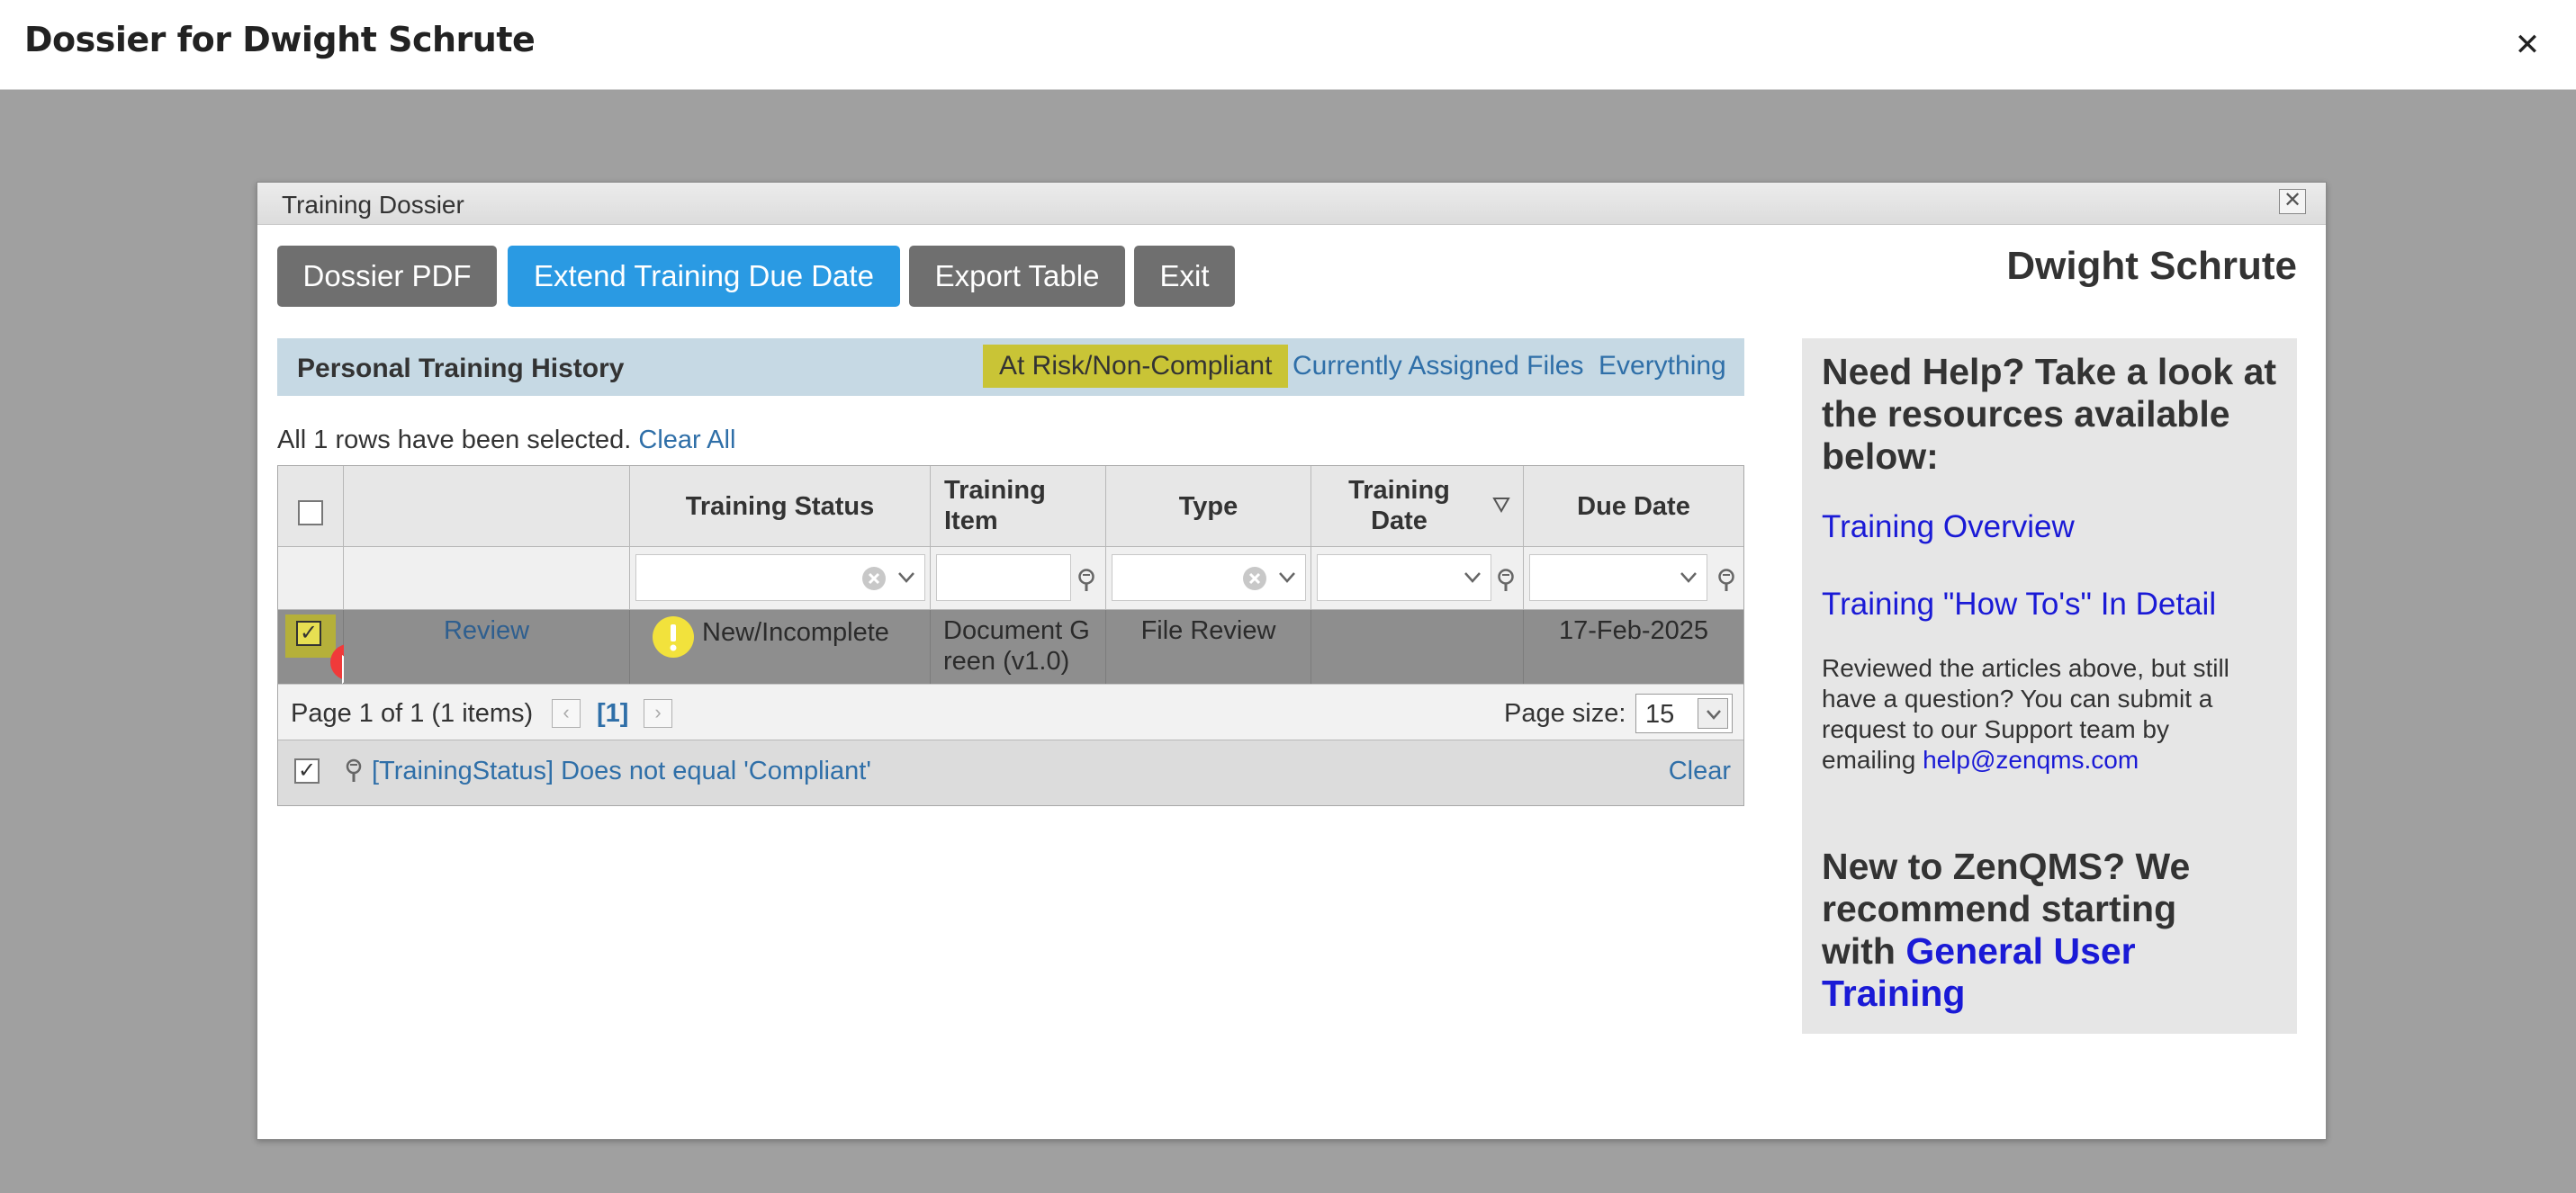 The image size is (2576, 1193). I want to click on warning-icon, so click(673, 637).